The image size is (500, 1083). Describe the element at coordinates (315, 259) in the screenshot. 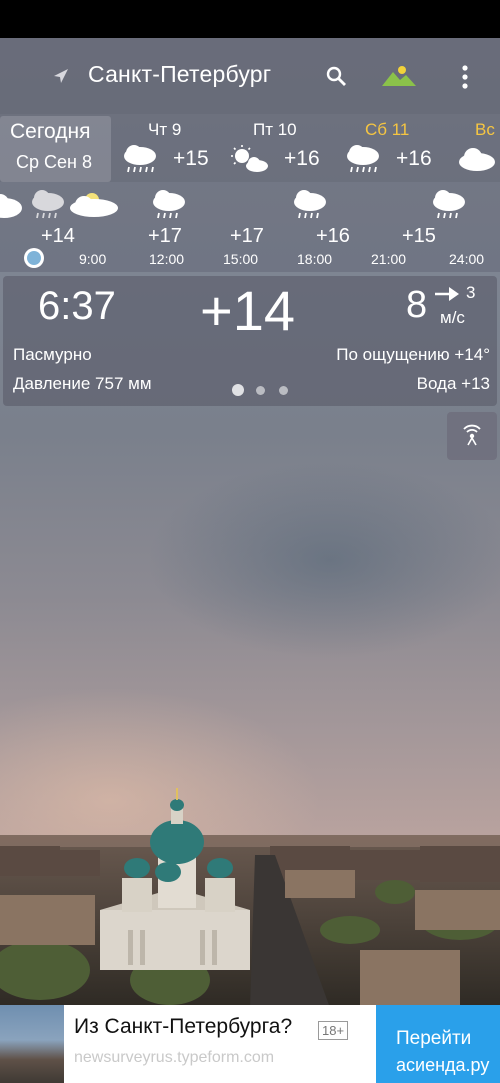

I see `hour-time: 18:00` at that location.